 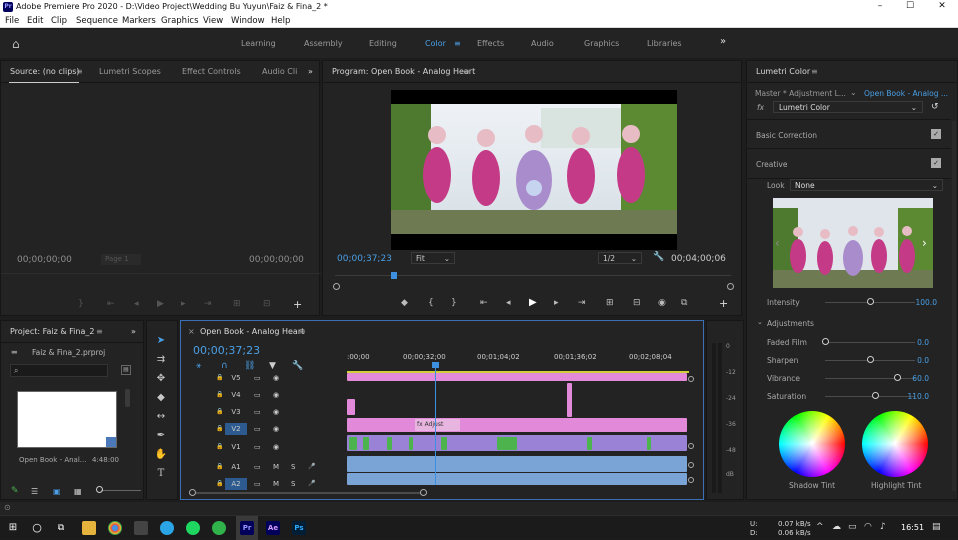 I want to click on insert-icon: ⊞, so click(x=237, y=304).